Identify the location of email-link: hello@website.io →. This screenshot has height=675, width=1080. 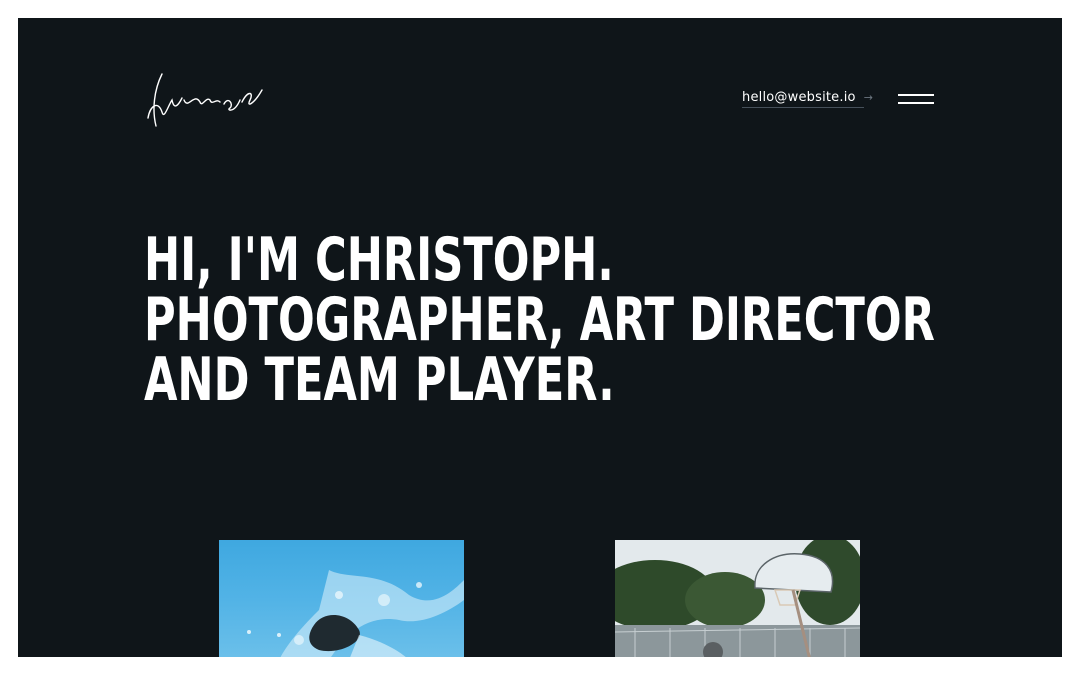
(807, 98).